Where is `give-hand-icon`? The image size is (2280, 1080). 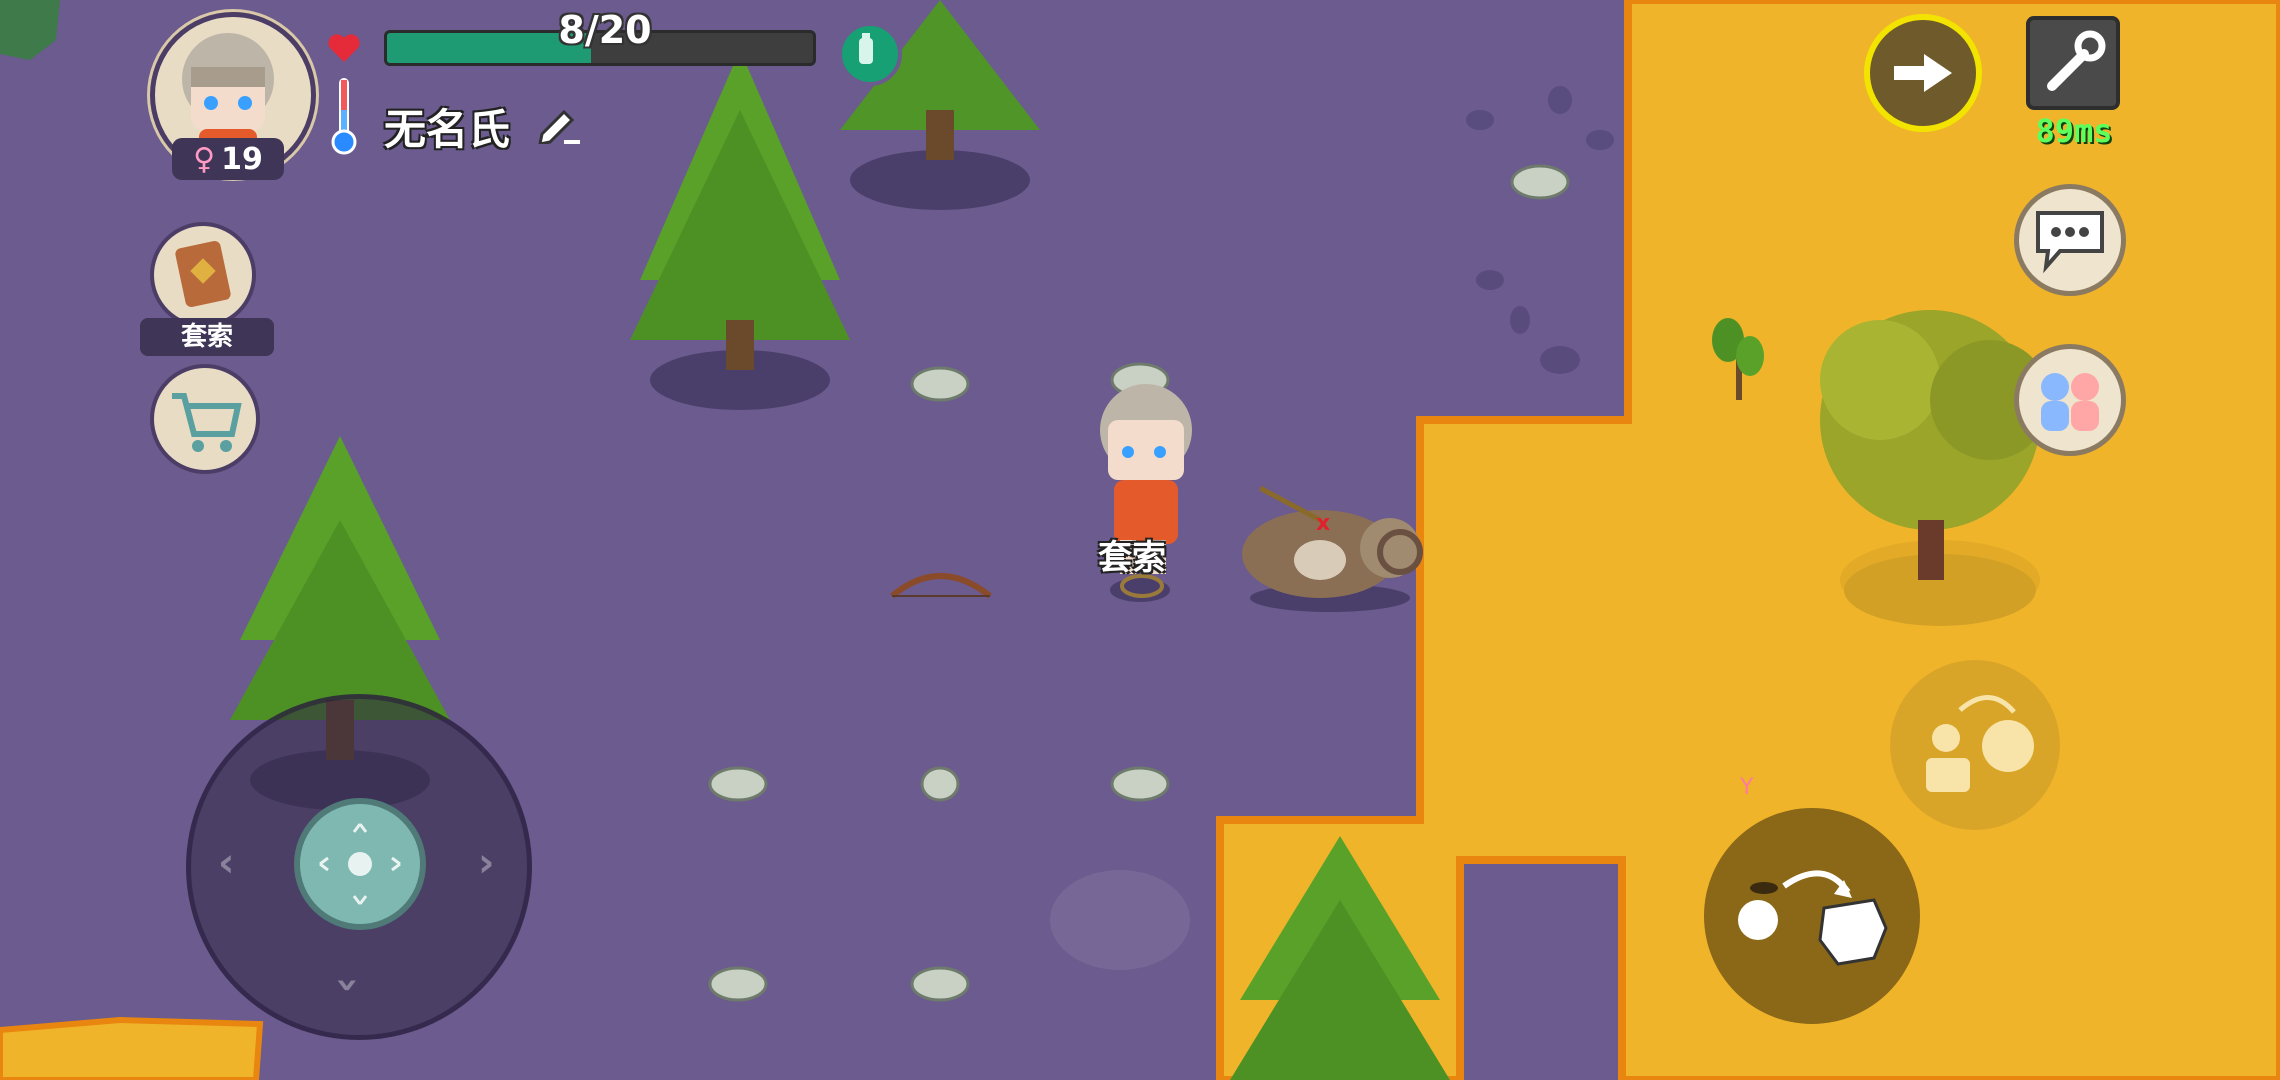
give-hand-icon is located at coordinates (1980, 743).